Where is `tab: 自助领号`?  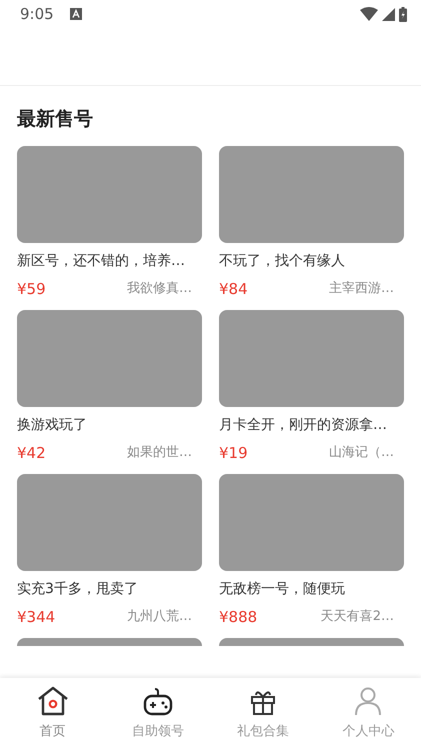 tab: 自助领号 is located at coordinates (157, 713).